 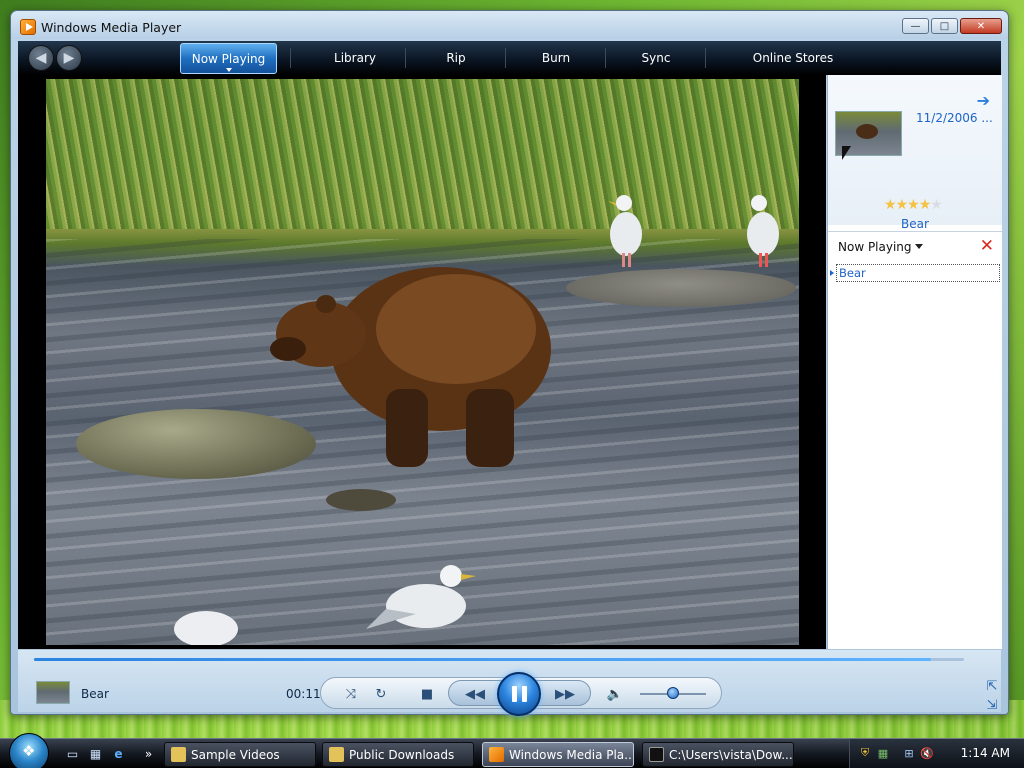 I want to click on quick-launch-overflow-icon: », so click(x=148, y=753).